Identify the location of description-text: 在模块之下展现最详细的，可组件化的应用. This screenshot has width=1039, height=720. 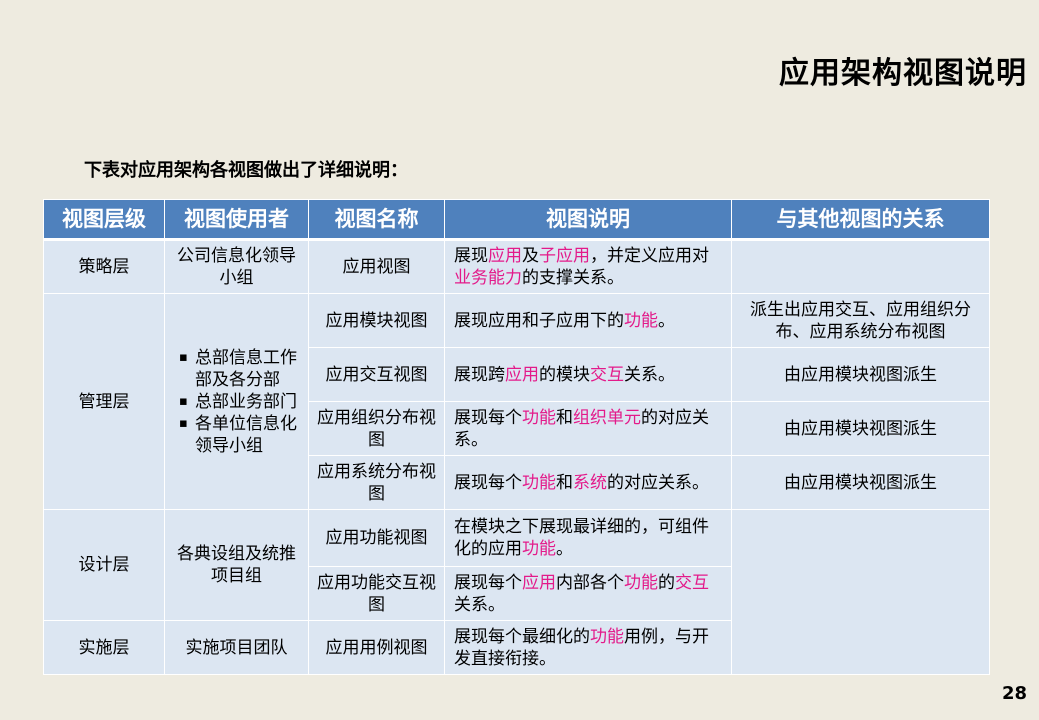
(581, 538).